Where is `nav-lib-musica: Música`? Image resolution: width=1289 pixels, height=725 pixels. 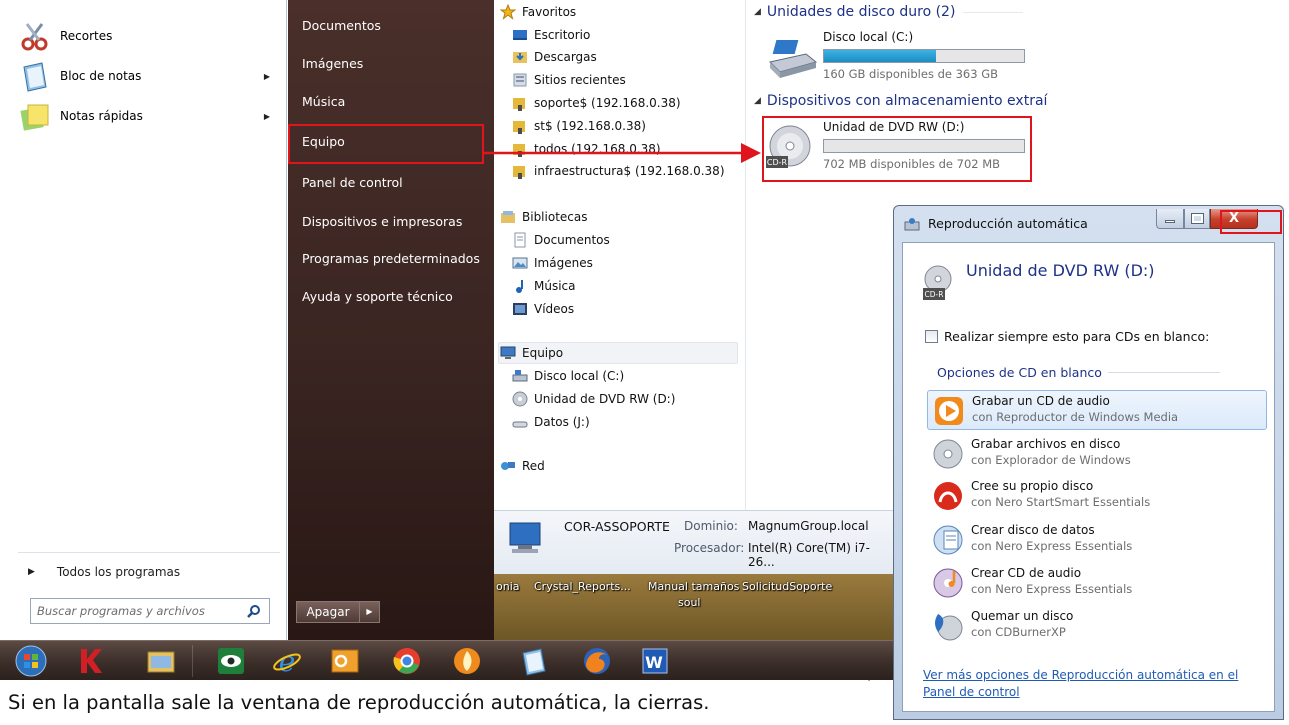
nav-lib-musica: Música is located at coordinates (544, 286).